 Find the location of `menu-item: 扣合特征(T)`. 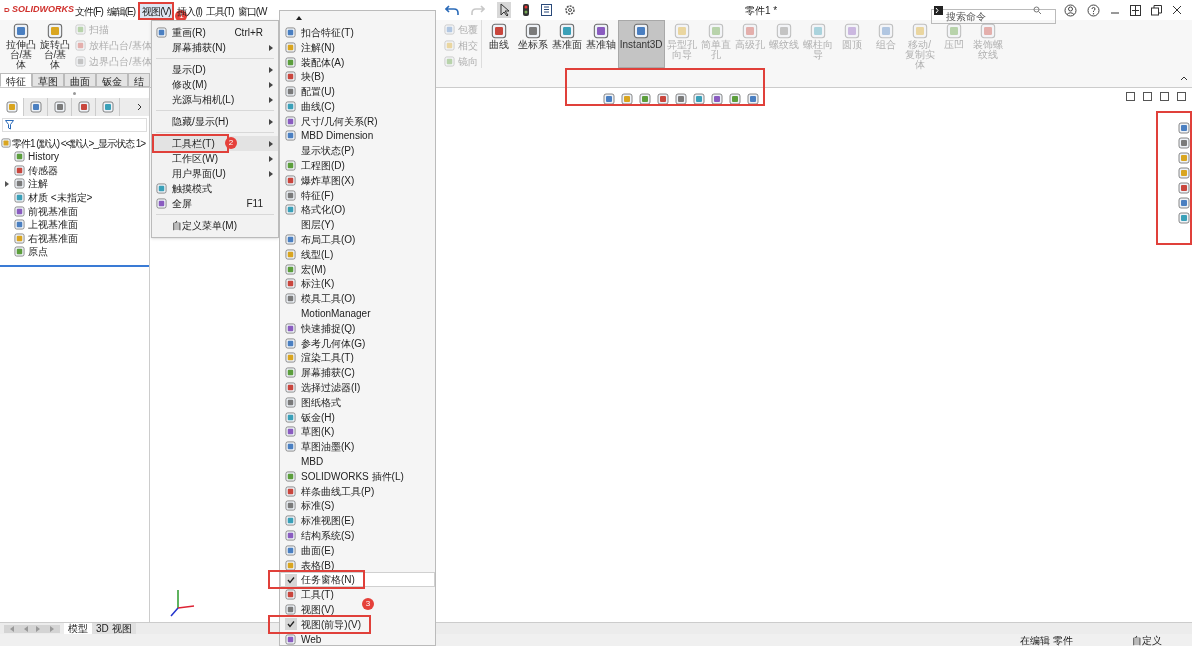

menu-item: 扣合特征(T) is located at coordinates (320, 32).